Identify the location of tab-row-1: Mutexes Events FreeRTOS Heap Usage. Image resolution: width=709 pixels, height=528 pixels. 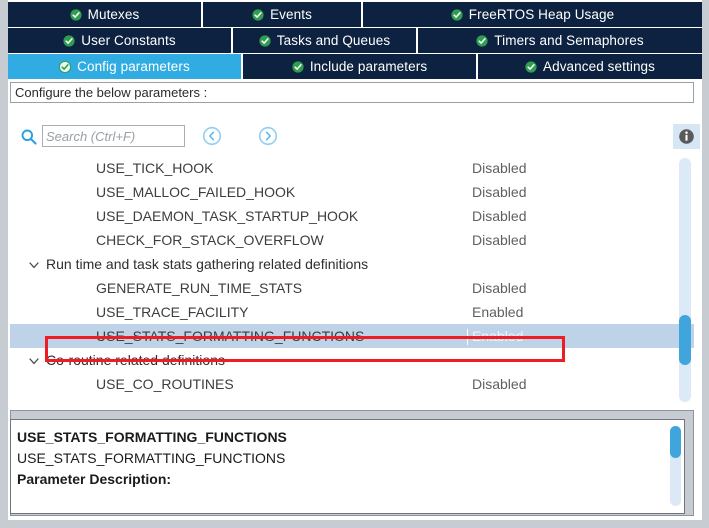
(355, 14).